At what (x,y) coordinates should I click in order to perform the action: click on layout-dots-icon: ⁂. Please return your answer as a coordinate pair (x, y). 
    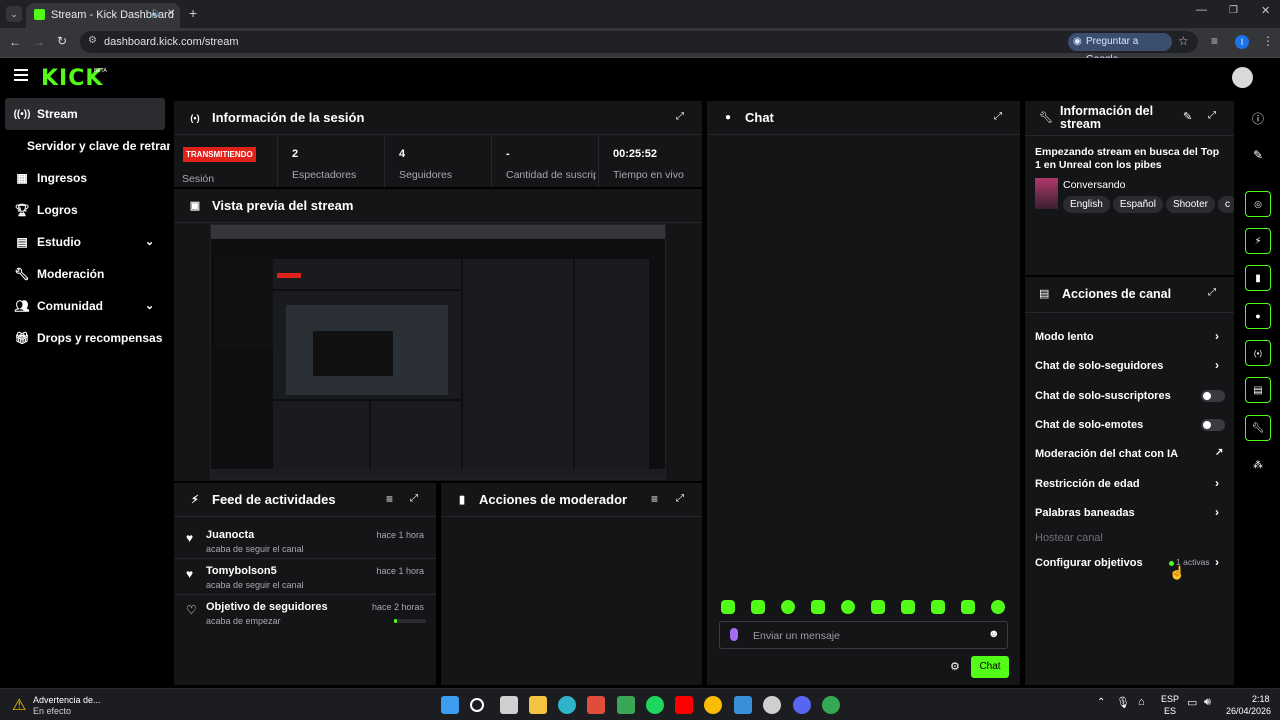
    Looking at the image, I should click on (1258, 465).